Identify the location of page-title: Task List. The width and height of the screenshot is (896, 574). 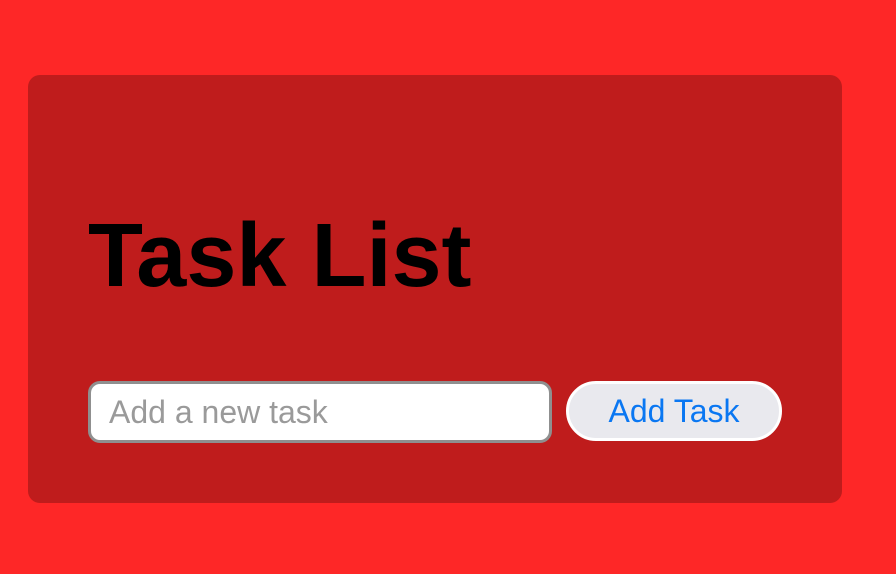
(280, 256).